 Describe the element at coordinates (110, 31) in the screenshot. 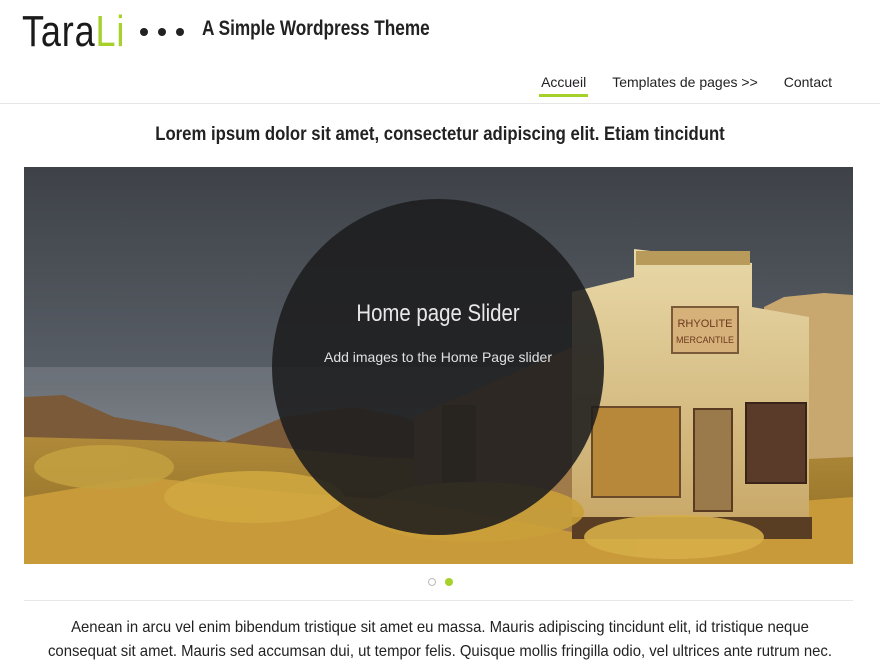

I see `logo-accent-text: Li` at that location.